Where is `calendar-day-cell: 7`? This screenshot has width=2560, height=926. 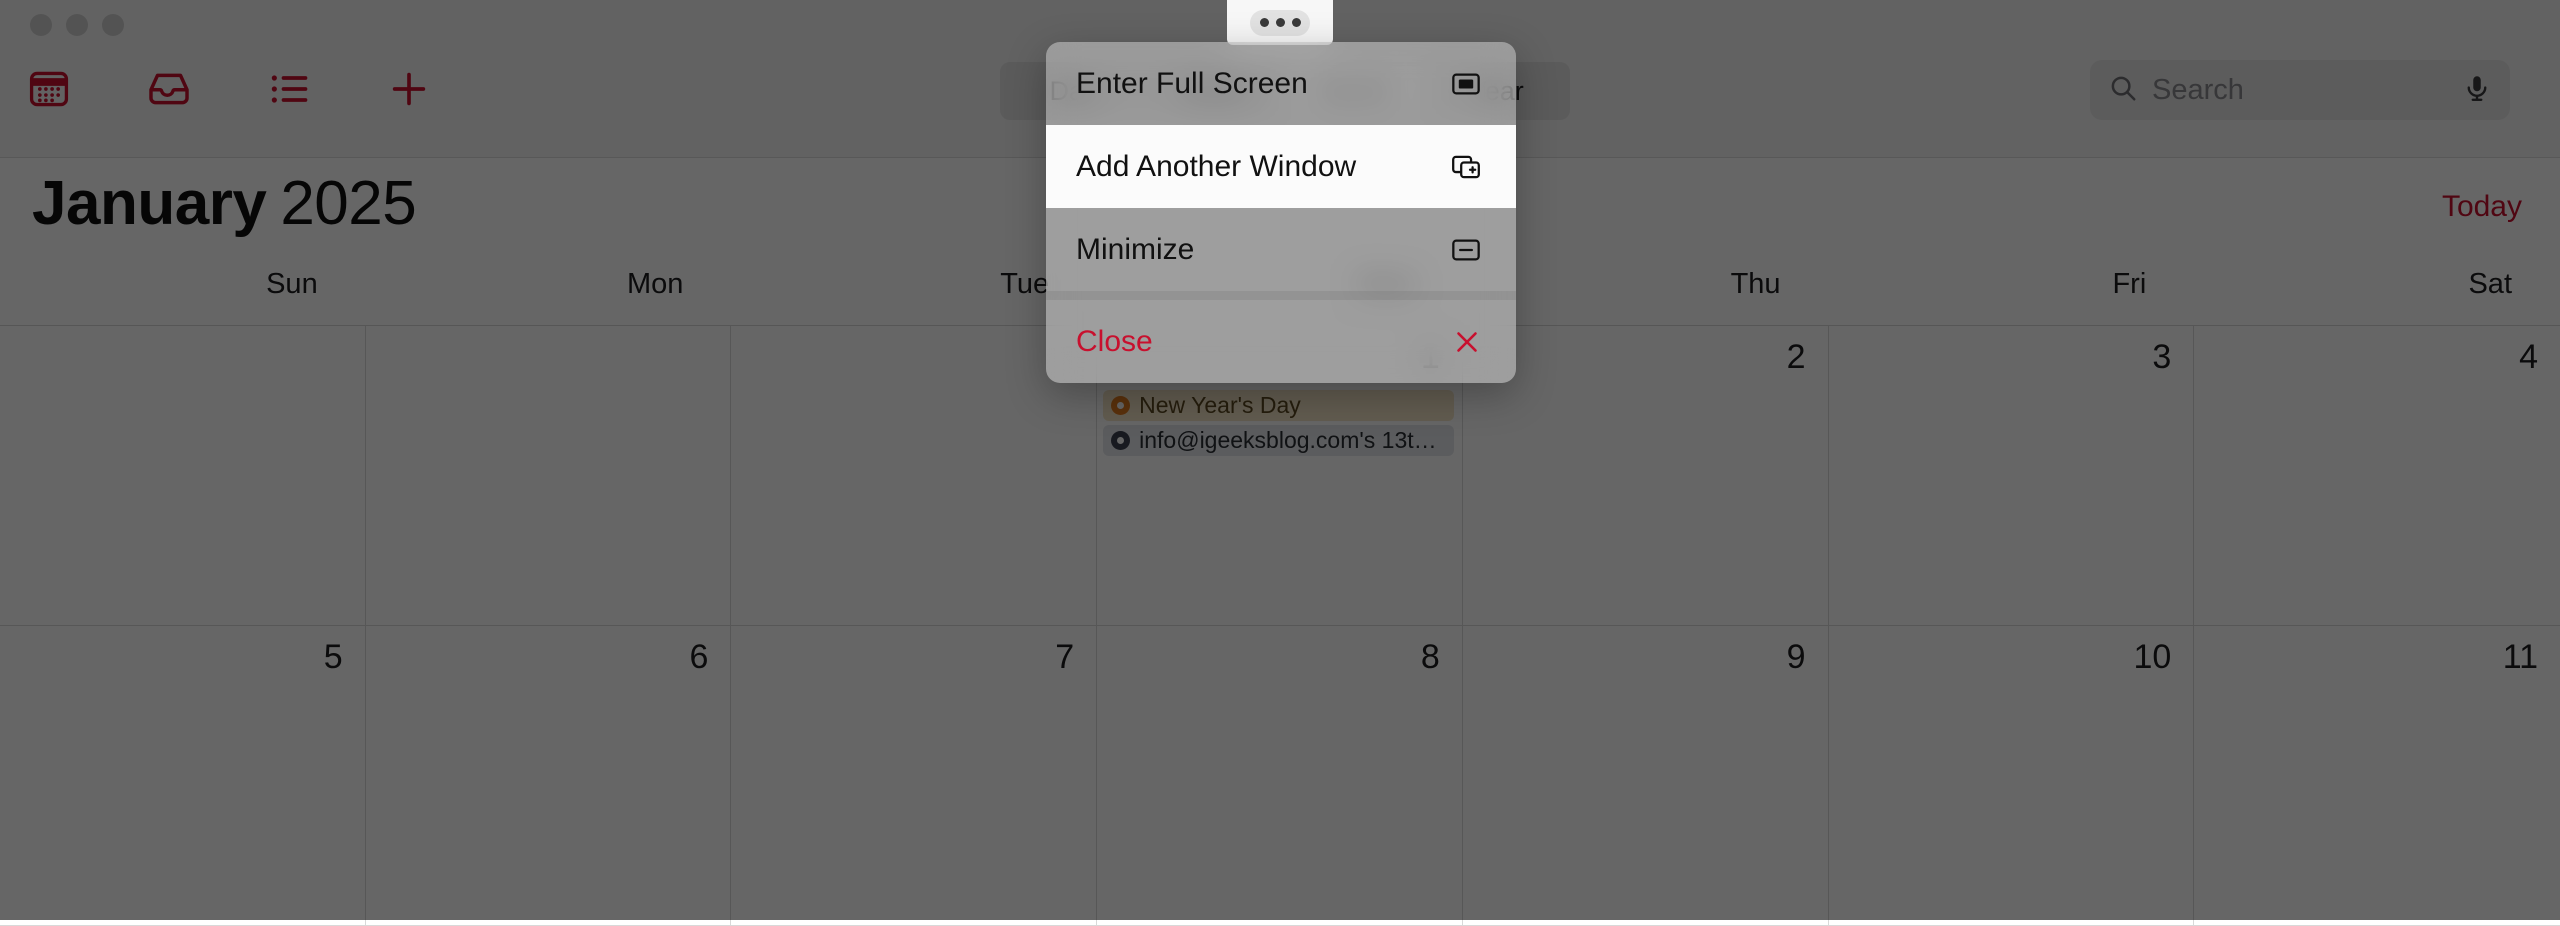
calendar-day-cell: 7 is located at coordinates (914, 776).